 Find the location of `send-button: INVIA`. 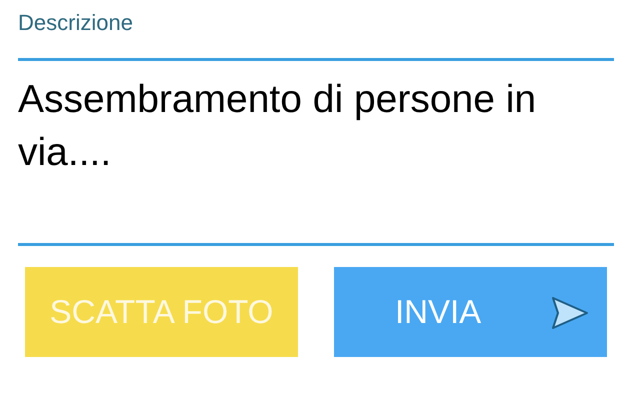

send-button: INVIA is located at coordinates (470, 312).